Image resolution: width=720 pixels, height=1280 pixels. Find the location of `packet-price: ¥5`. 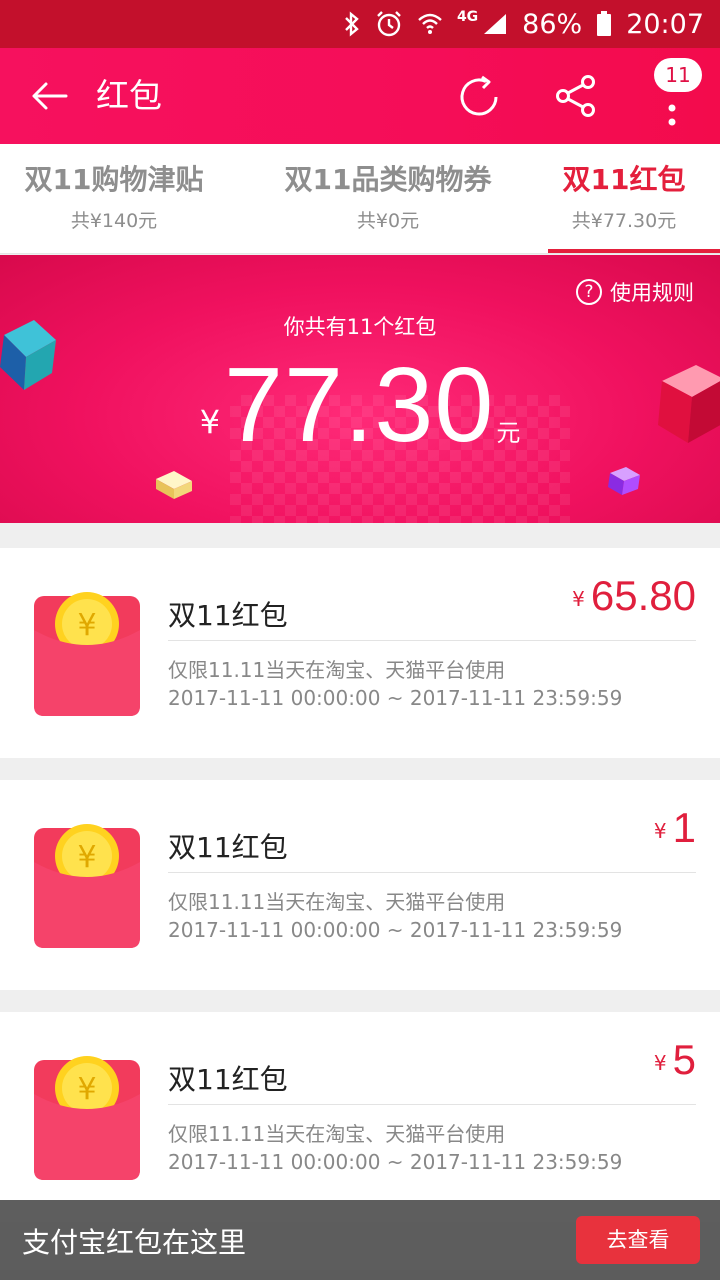

packet-price: ¥5 is located at coordinates (675, 1060).